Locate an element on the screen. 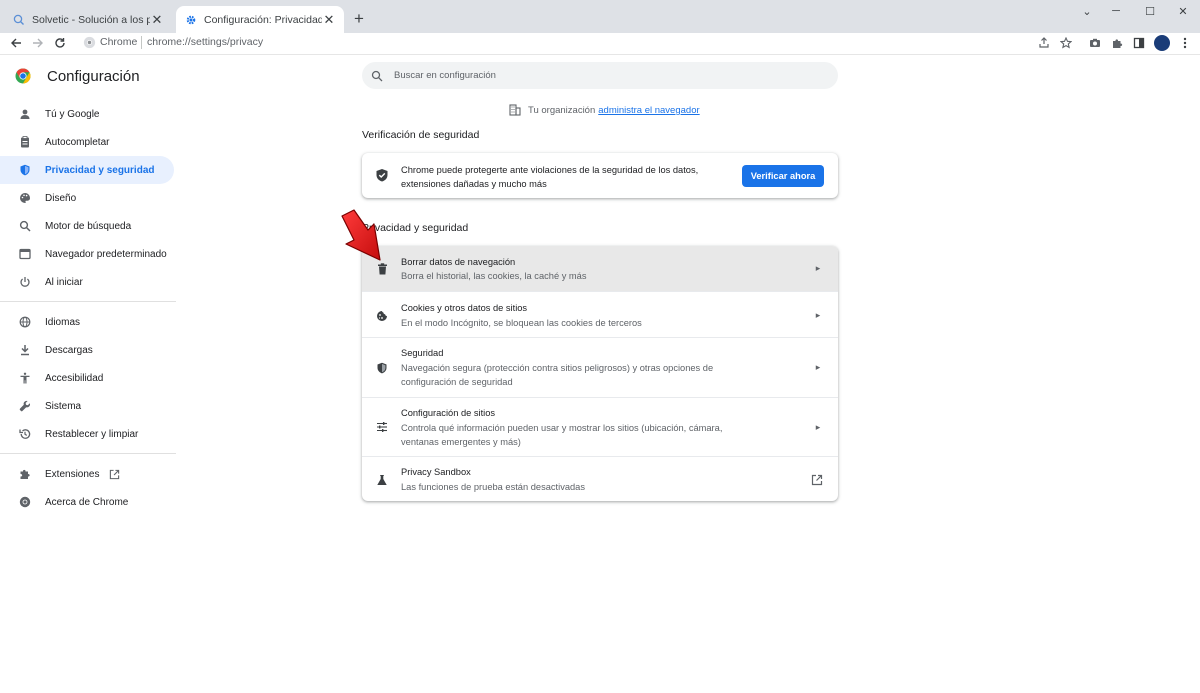  sidebar-item-label: Extensiones is located at coordinates (72, 474).